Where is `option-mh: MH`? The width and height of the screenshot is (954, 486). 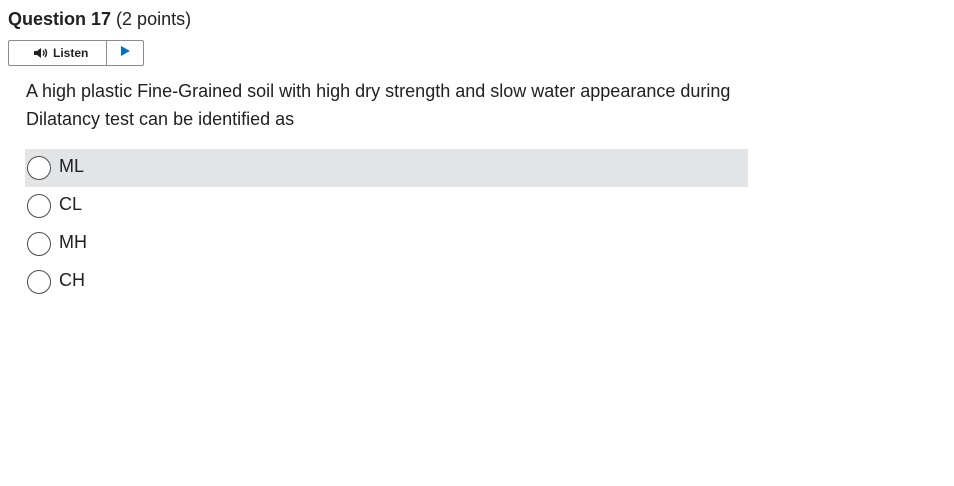 option-mh: MH is located at coordinates (386, 244).